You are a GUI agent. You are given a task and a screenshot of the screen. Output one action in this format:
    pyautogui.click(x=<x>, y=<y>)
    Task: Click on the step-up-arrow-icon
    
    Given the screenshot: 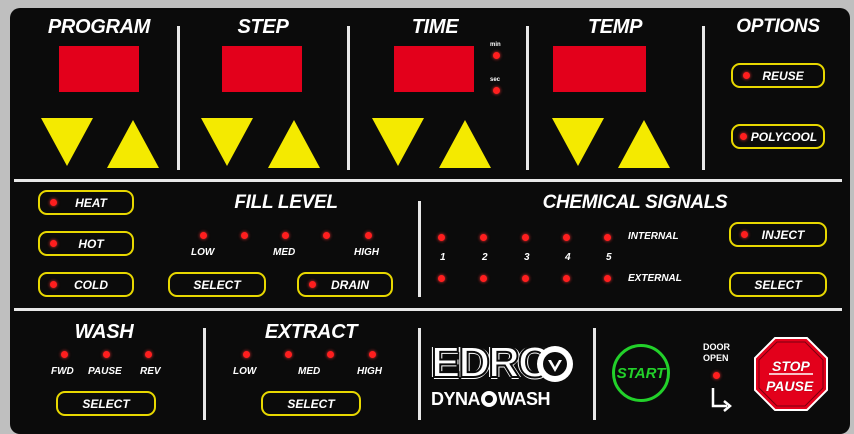 What is the action you would take?
    pyautogui.click(x=294, y=144)
    